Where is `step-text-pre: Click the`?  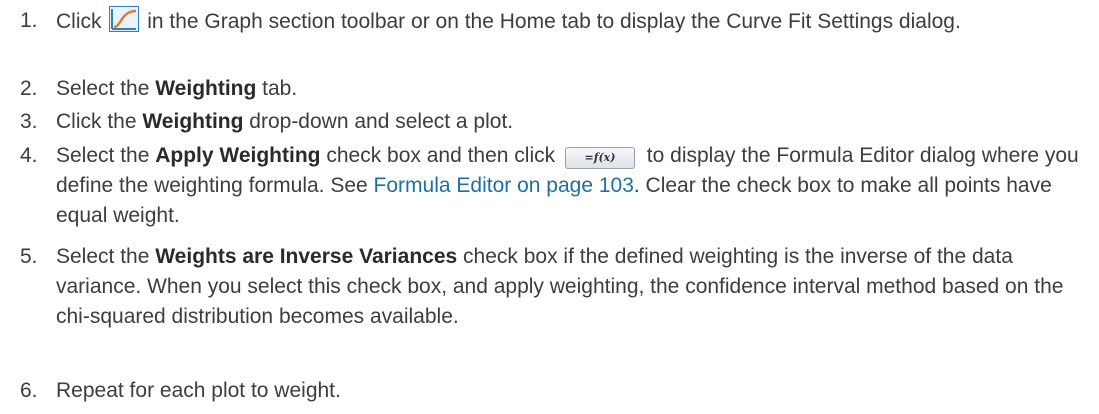 step-text-pre: Click the is located at coordinates (99, 121).